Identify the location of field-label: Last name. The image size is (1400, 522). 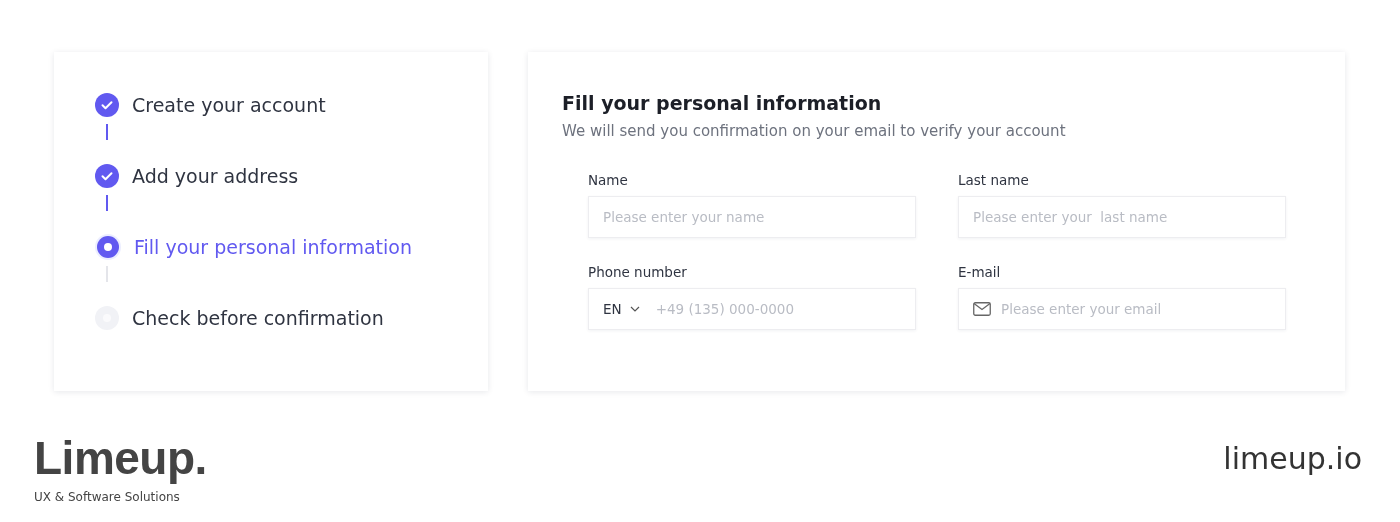
(994, 180).